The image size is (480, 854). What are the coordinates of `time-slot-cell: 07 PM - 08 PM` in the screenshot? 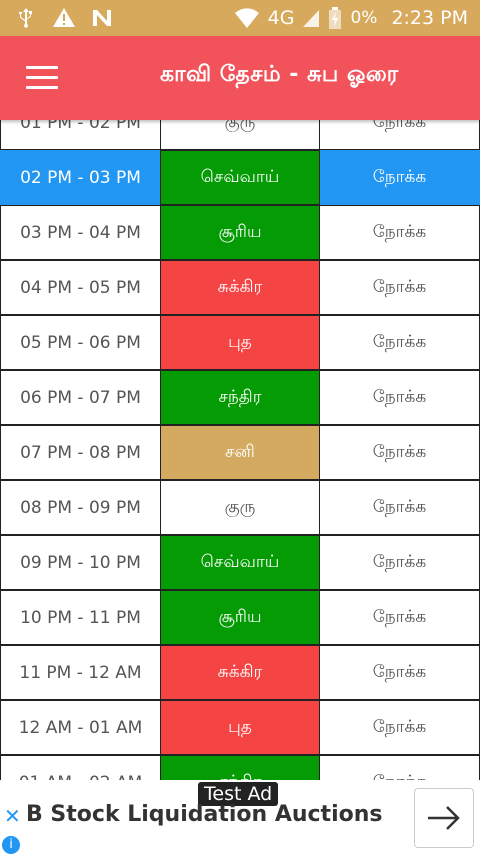 It's located at (80, 452).